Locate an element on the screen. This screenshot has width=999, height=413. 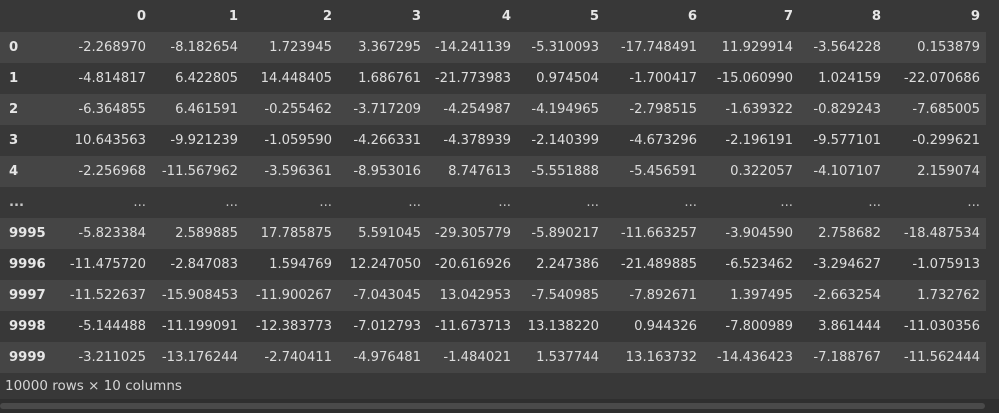
table-cell: -12.383773 is located at coordinates (293, 326).